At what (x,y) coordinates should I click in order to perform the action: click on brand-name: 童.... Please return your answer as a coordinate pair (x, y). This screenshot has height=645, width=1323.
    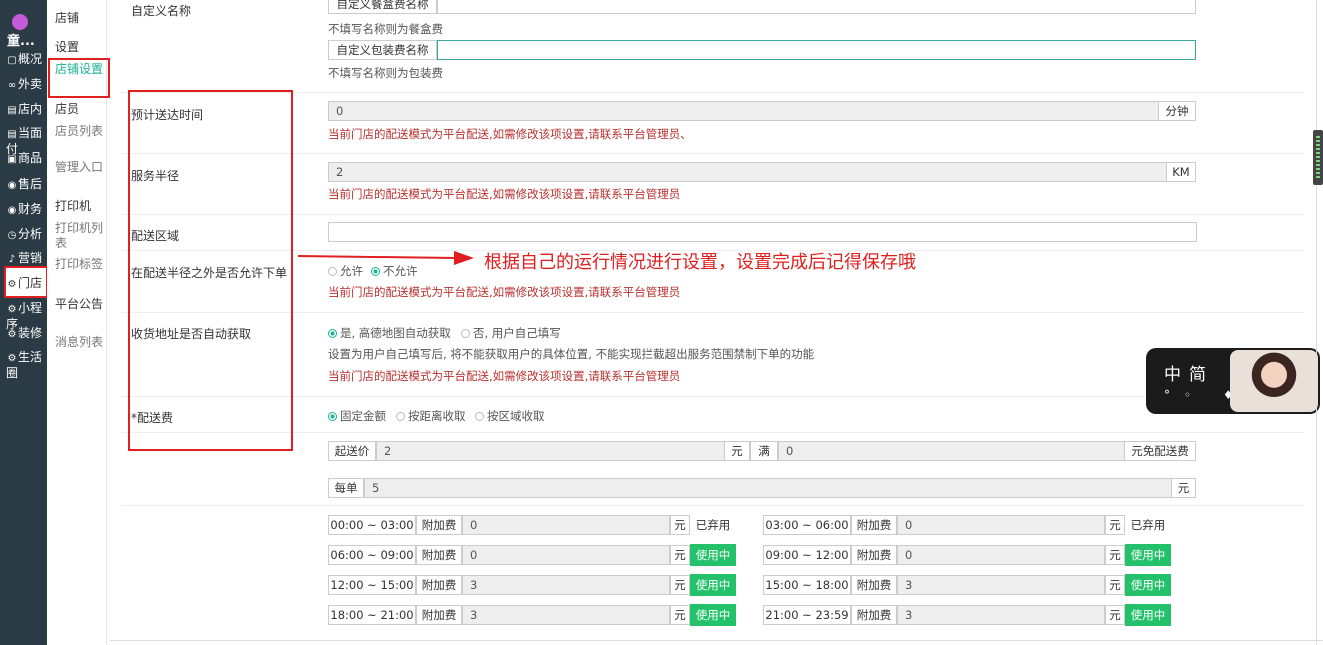
    Looking at the image, I should click on (21, 41).